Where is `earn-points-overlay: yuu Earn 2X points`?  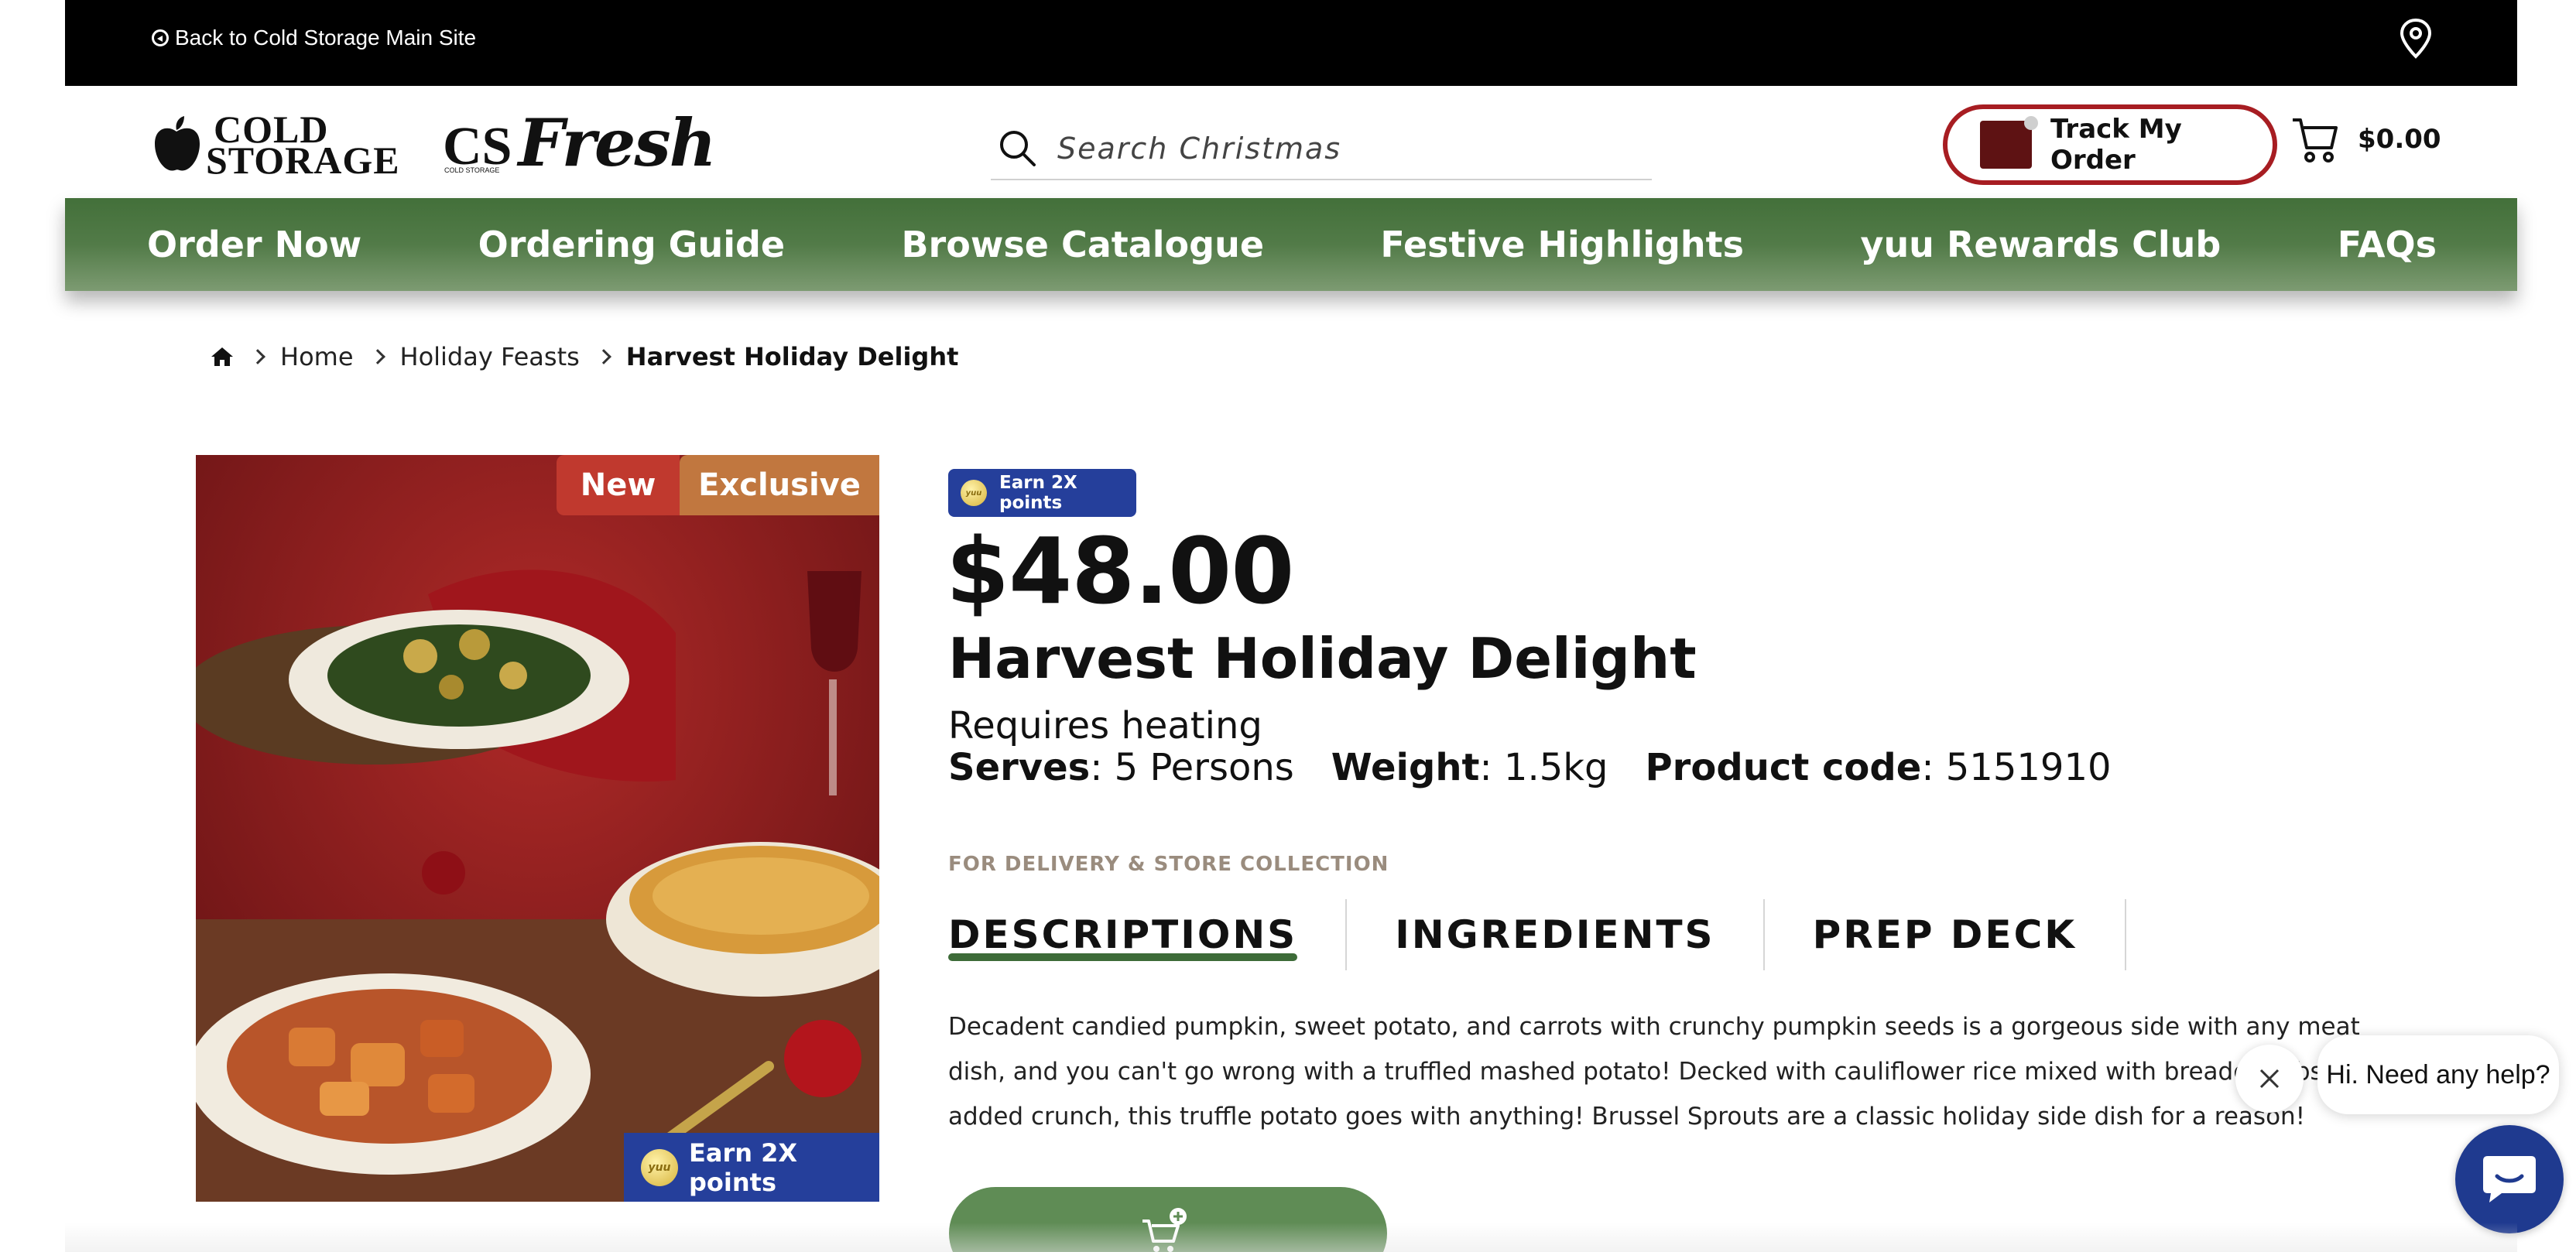 earn-points-overlay: yuu Earn 2X points is located at coordinates (751, 1167).